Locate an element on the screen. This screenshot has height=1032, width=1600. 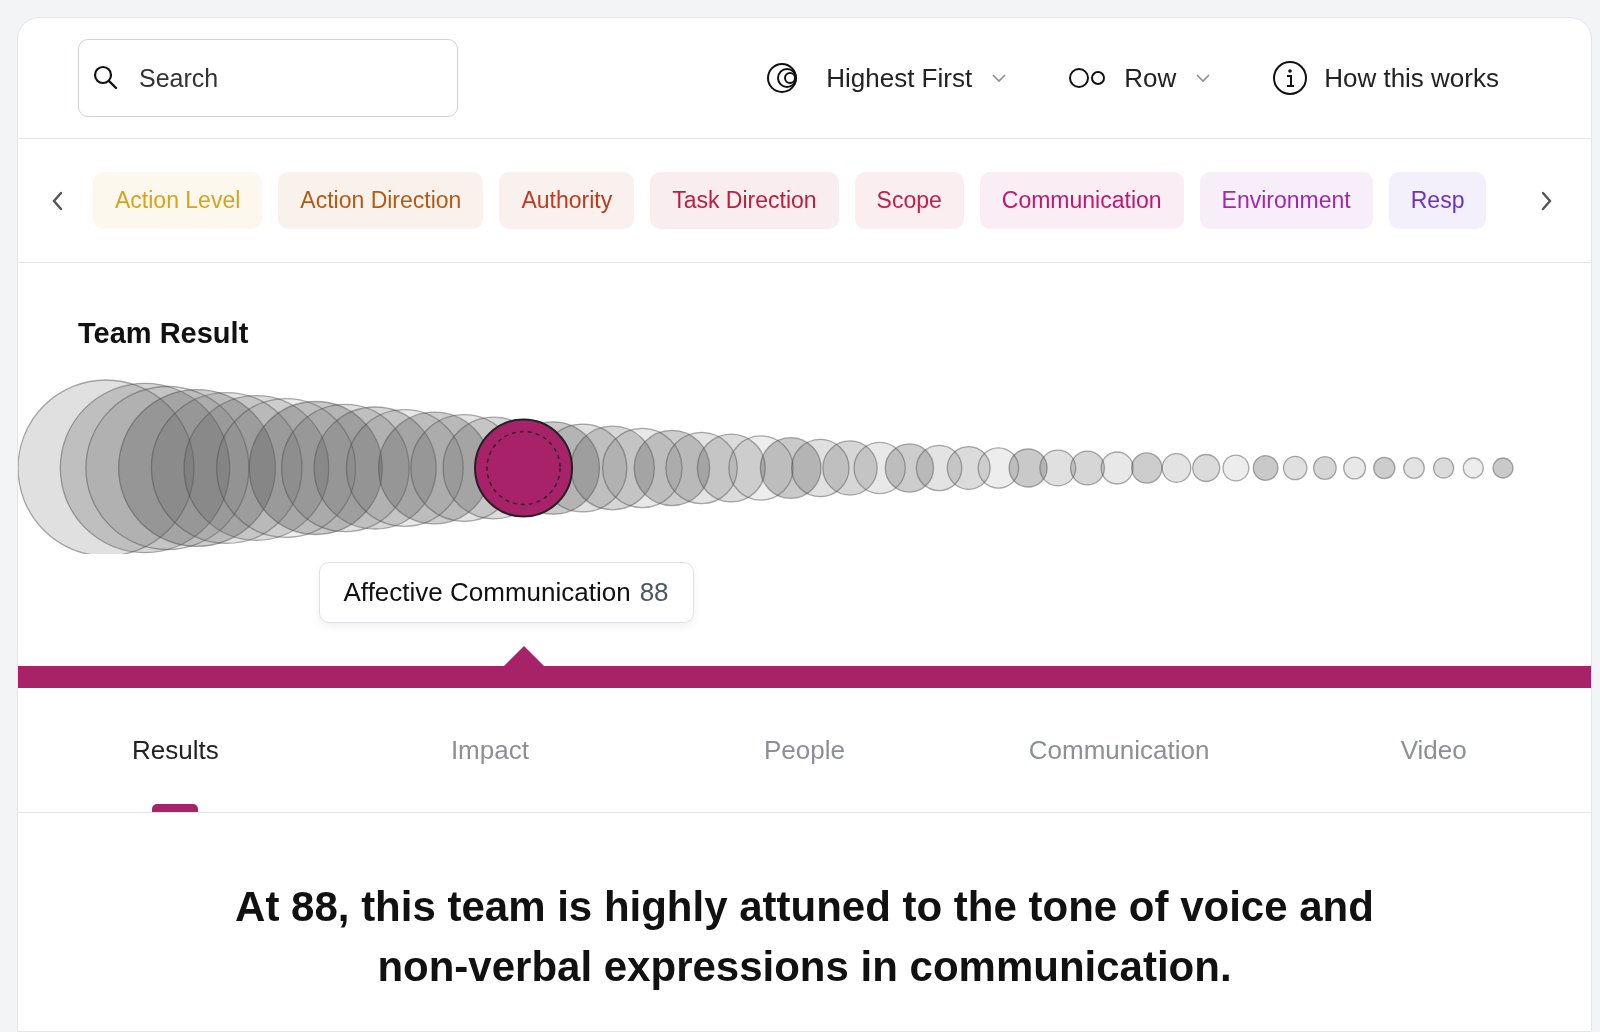
tab-indicator is located at coordinates (175, 808).